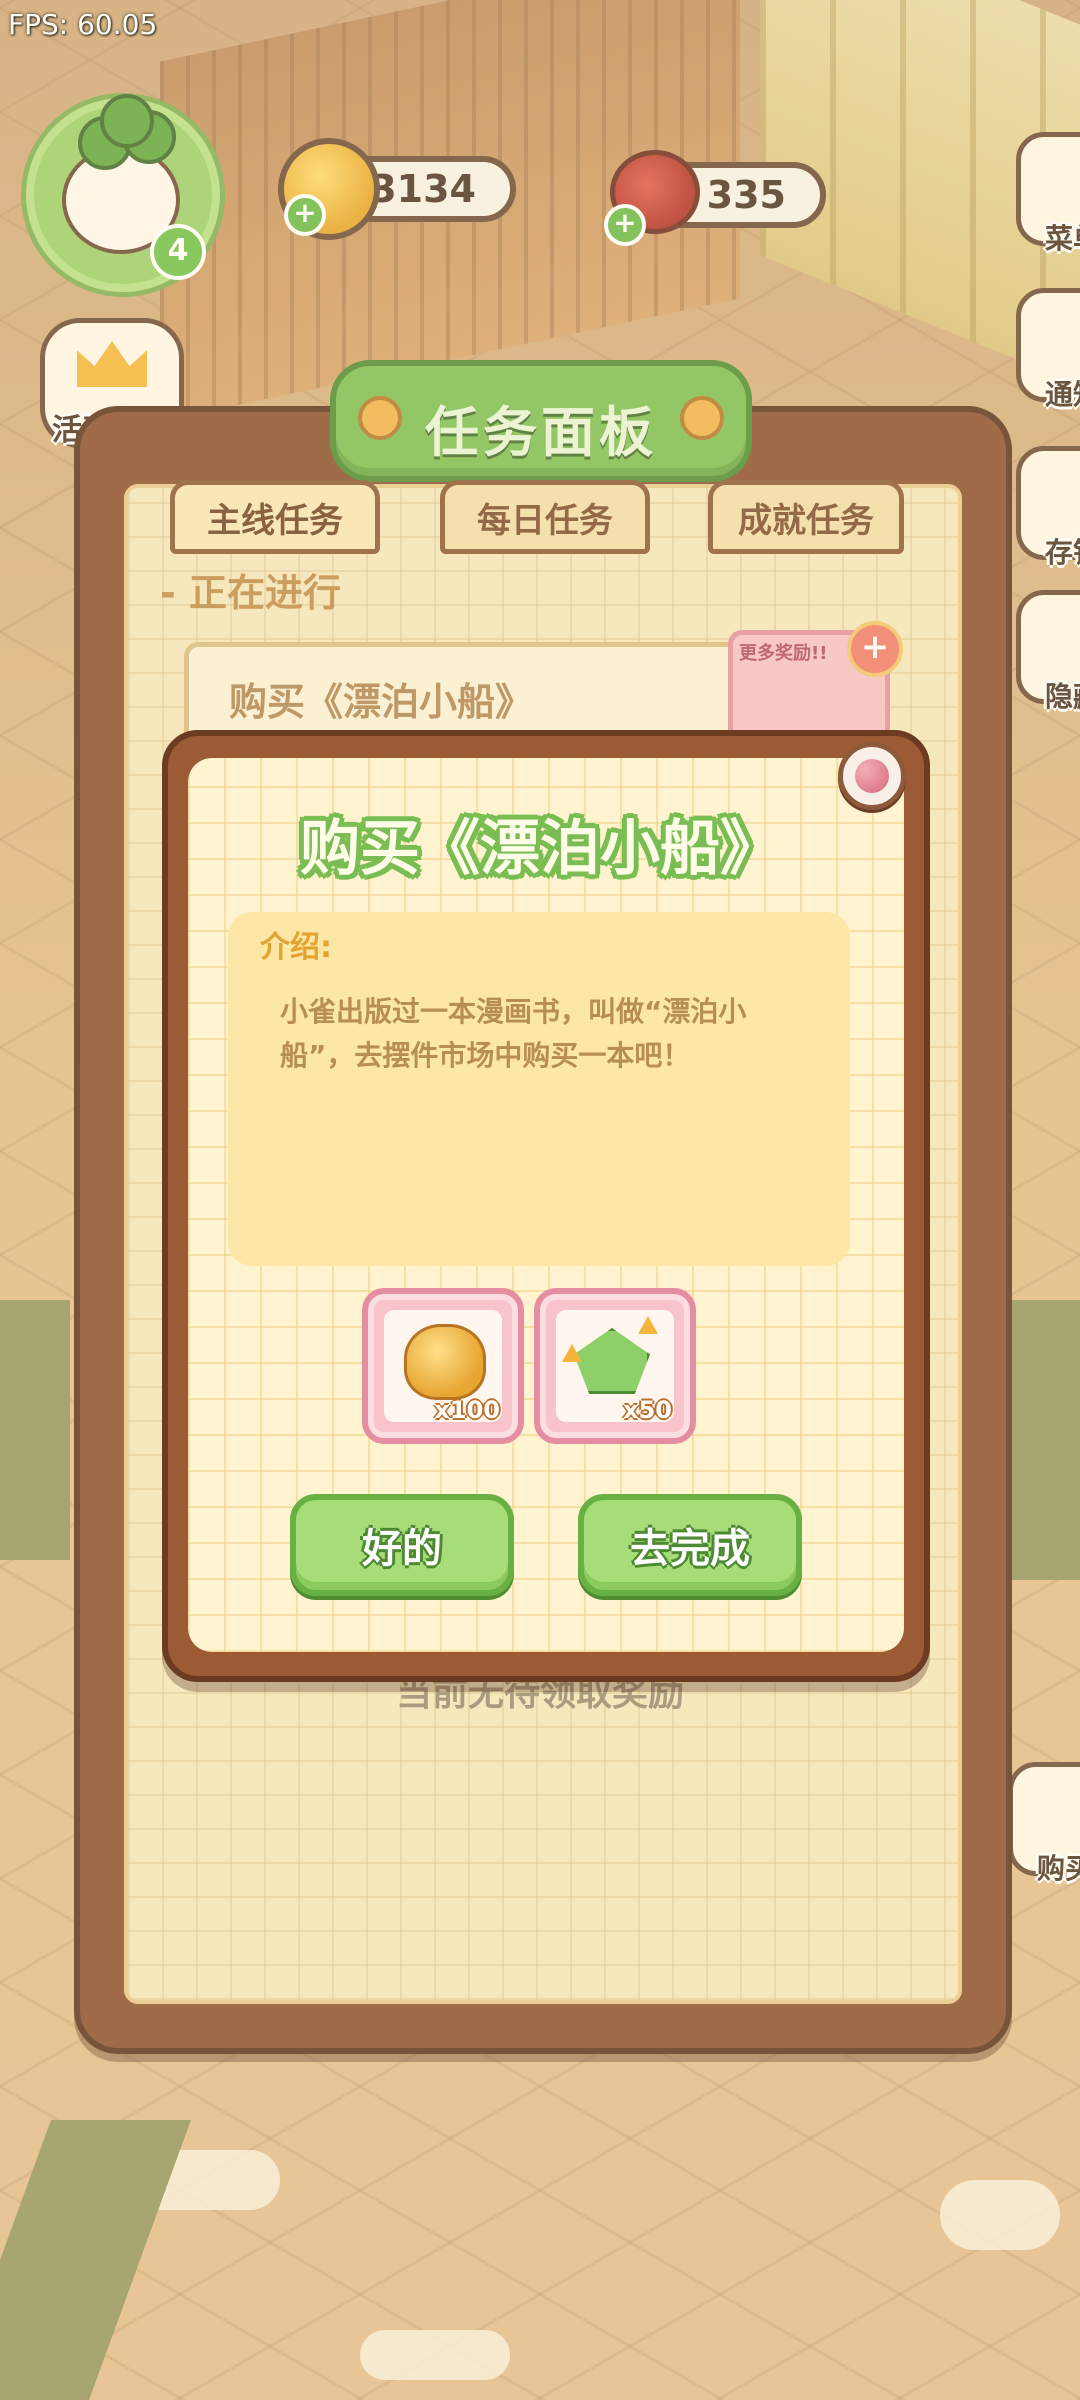 This screenshot has width=1080, height=2400. Describe the element at coordinates (445, 1362) in the screenshot. I see `coin-pile-icon` at that location.